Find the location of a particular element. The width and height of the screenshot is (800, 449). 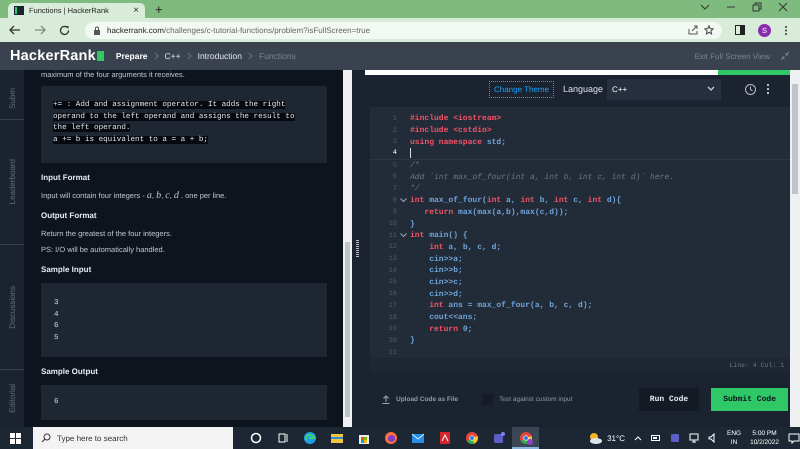

breadcrumb-link: Introduction is located at coordinates (220, 56).